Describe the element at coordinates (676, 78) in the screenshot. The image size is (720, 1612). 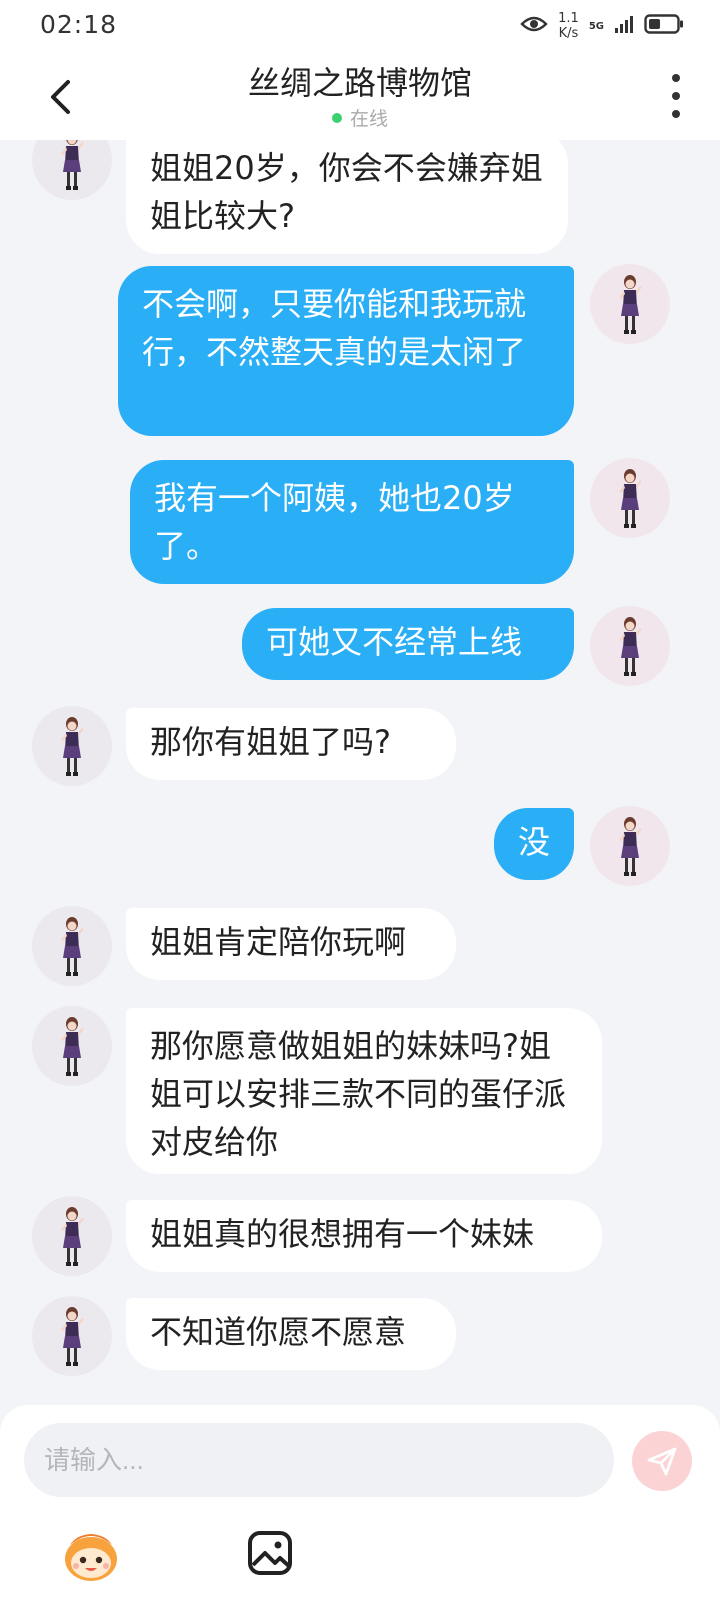
I see `more-vertical-icon` at that location.